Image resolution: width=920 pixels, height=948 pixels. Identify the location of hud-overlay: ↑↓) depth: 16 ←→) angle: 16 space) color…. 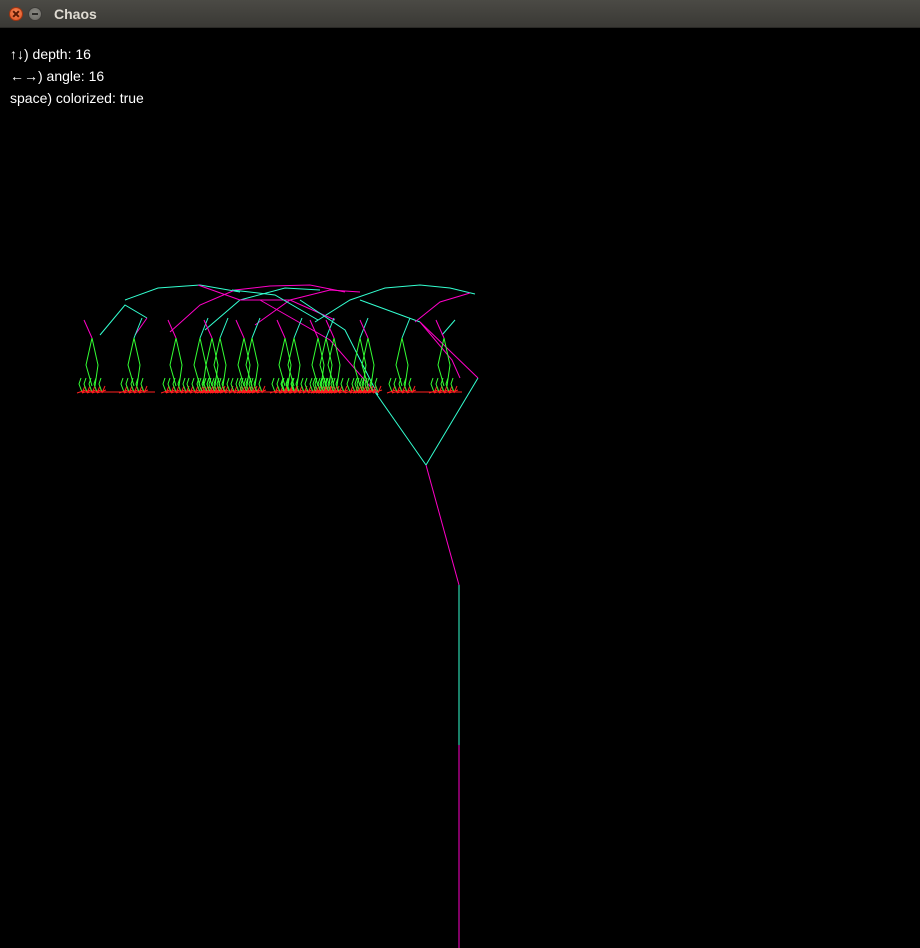
(77, 76).